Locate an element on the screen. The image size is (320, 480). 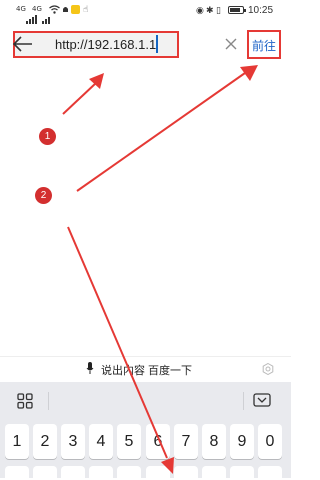
key-0: 0 is located at coordinates (270, 441).